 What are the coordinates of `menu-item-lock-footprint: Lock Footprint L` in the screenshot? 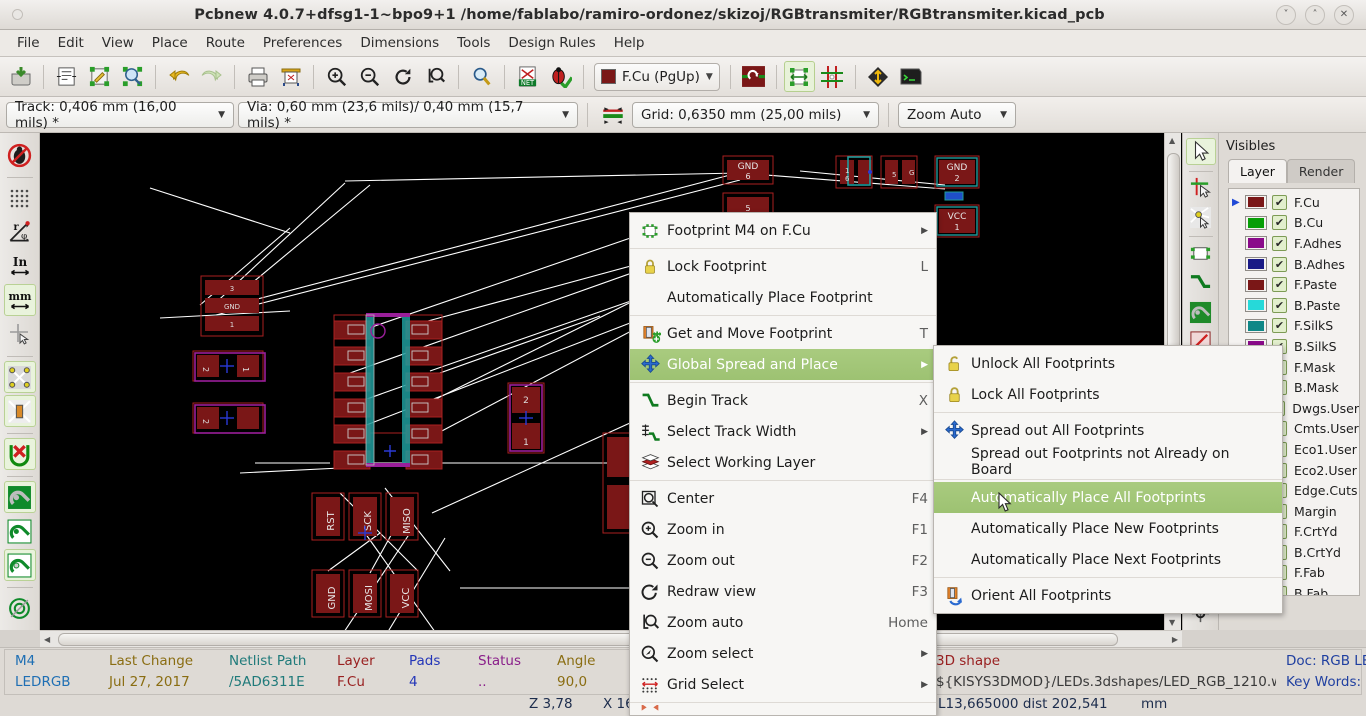 It's located at (783, 266).